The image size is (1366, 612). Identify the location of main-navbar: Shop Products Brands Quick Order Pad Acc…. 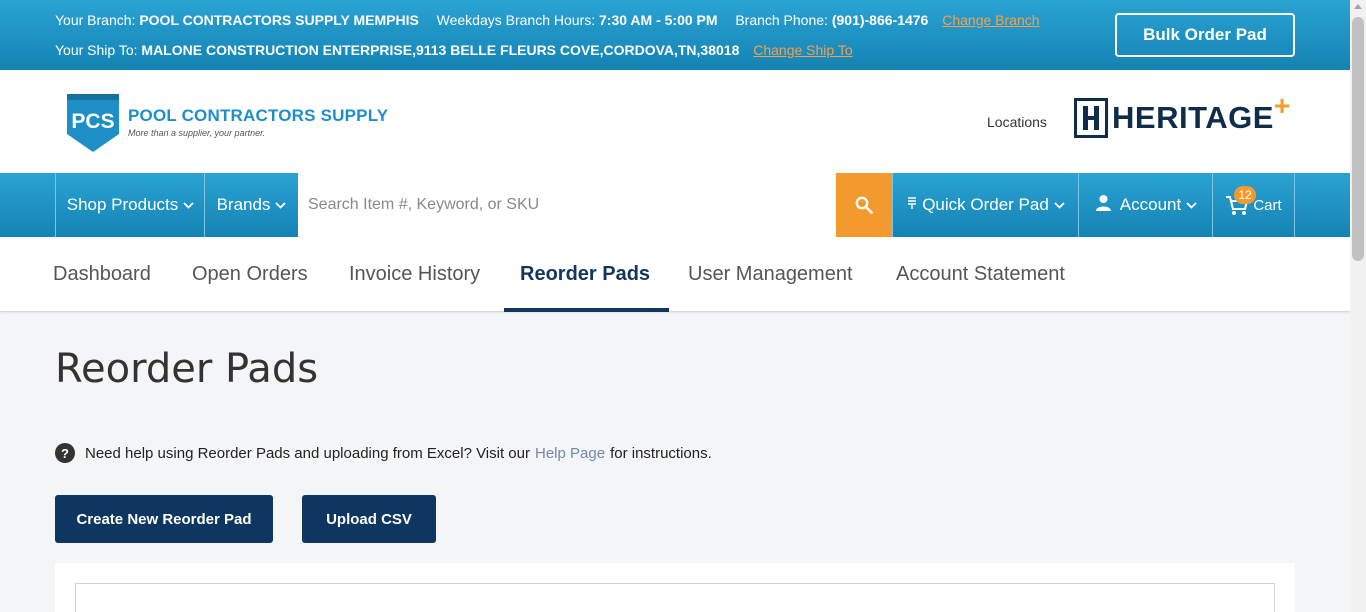
(675, 205).